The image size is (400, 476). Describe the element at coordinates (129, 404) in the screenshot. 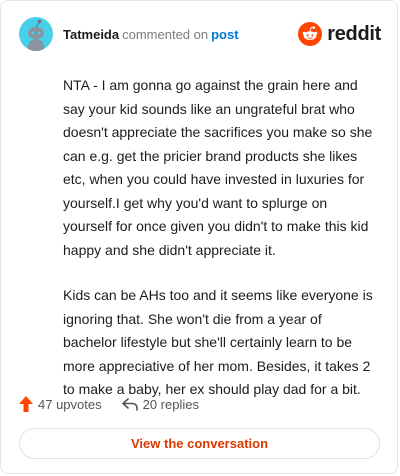

I see `reply-arrow-icon` at that location.